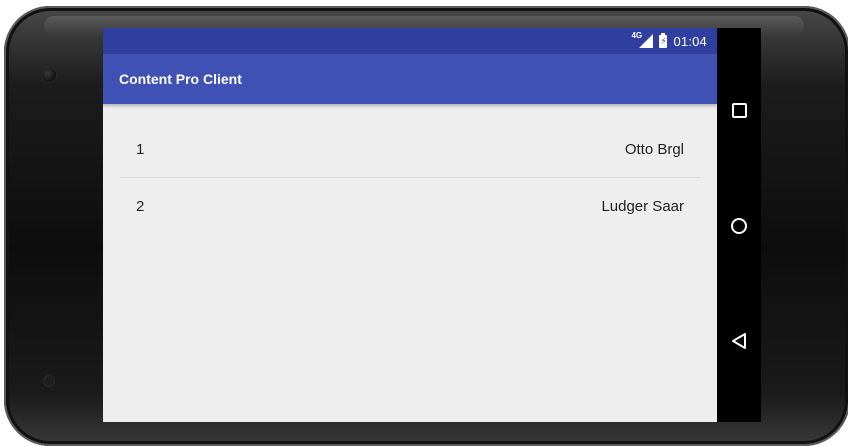  I want to click on front-camera, so click(49, 75).